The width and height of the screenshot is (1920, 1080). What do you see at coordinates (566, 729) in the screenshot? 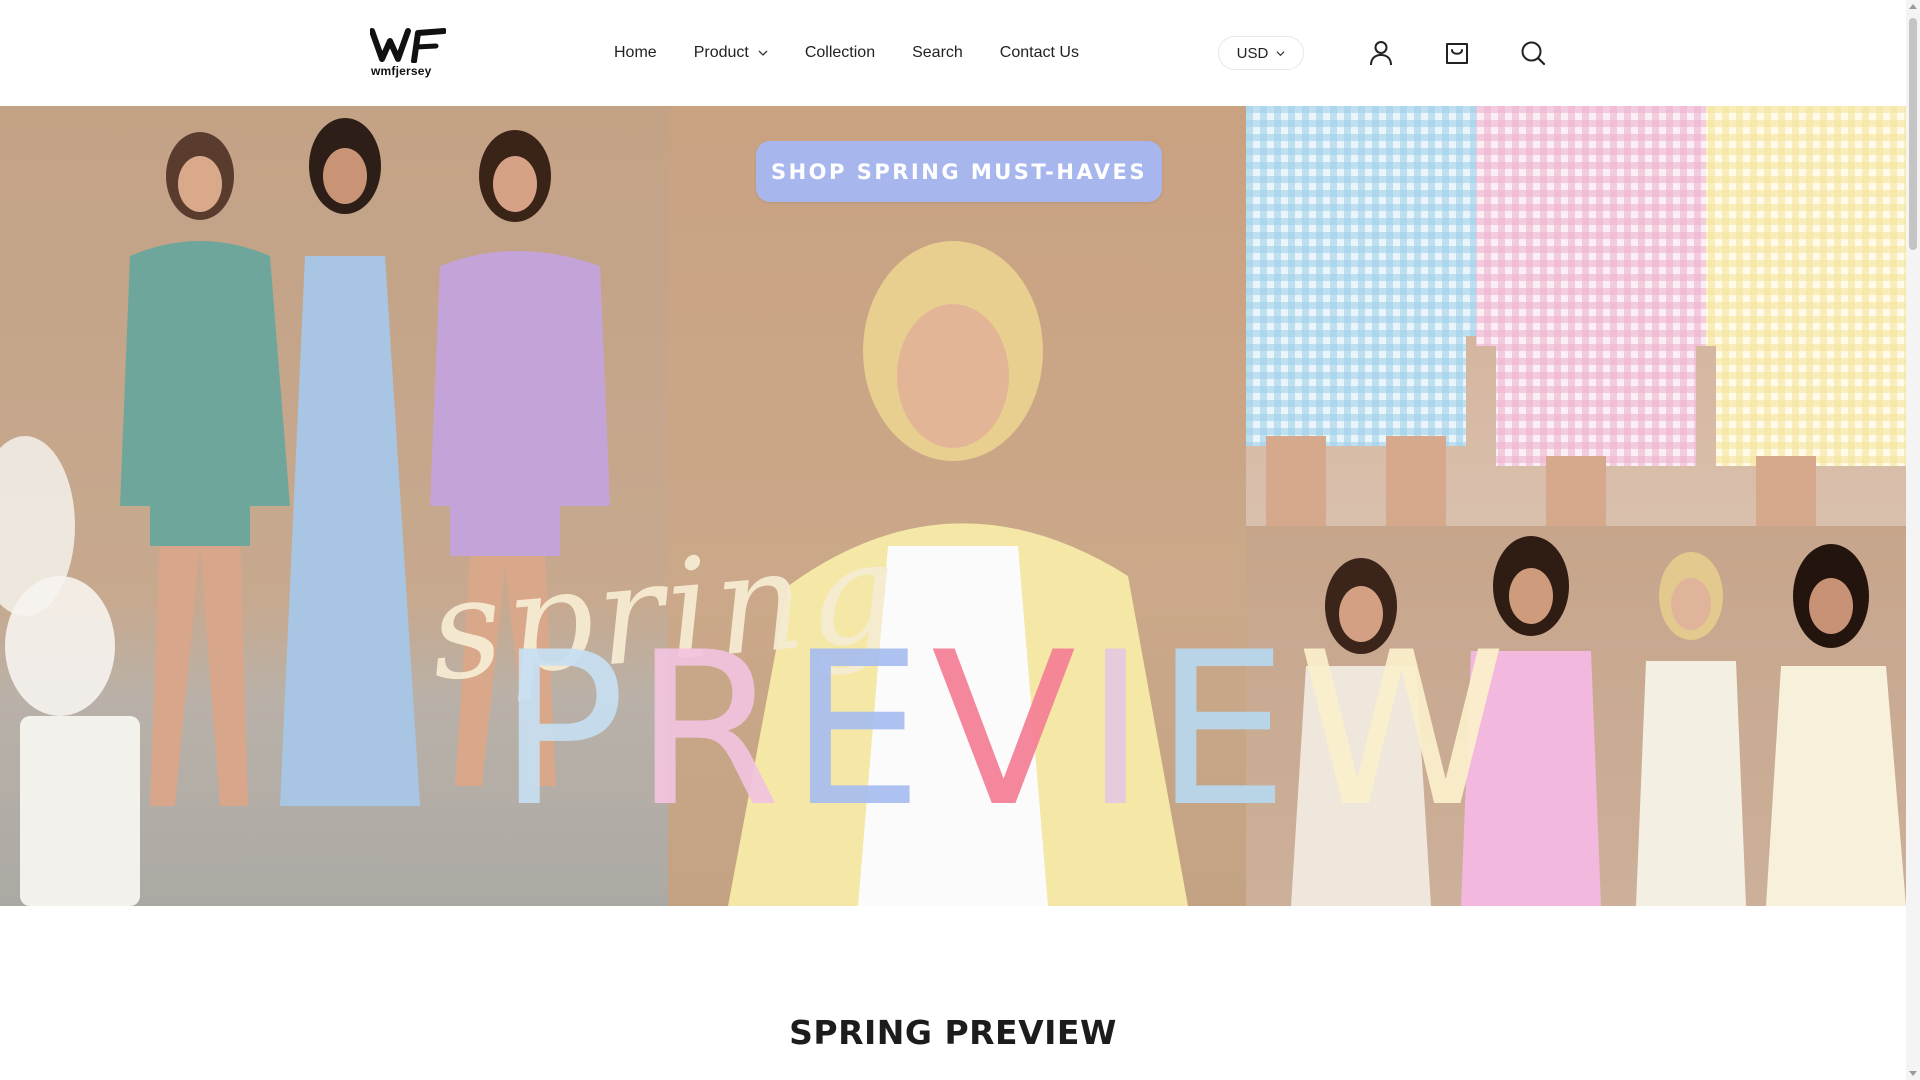
I see `headline-letter: P` at bounding box center [566, 729].